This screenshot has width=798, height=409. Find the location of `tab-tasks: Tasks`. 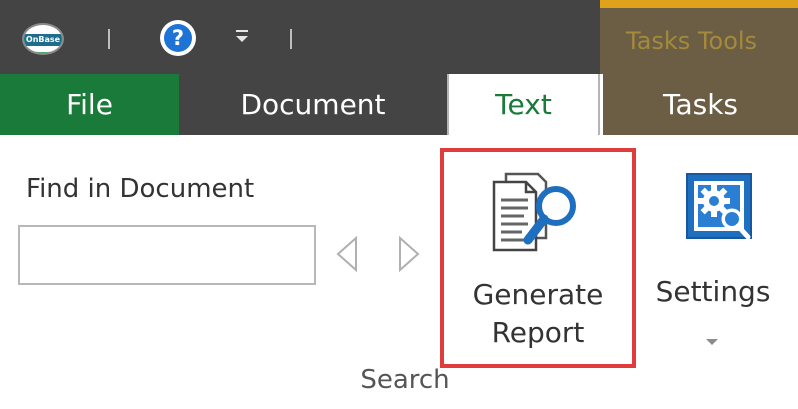

tab-tasks: Tasks is located at coordinates (699, 104).